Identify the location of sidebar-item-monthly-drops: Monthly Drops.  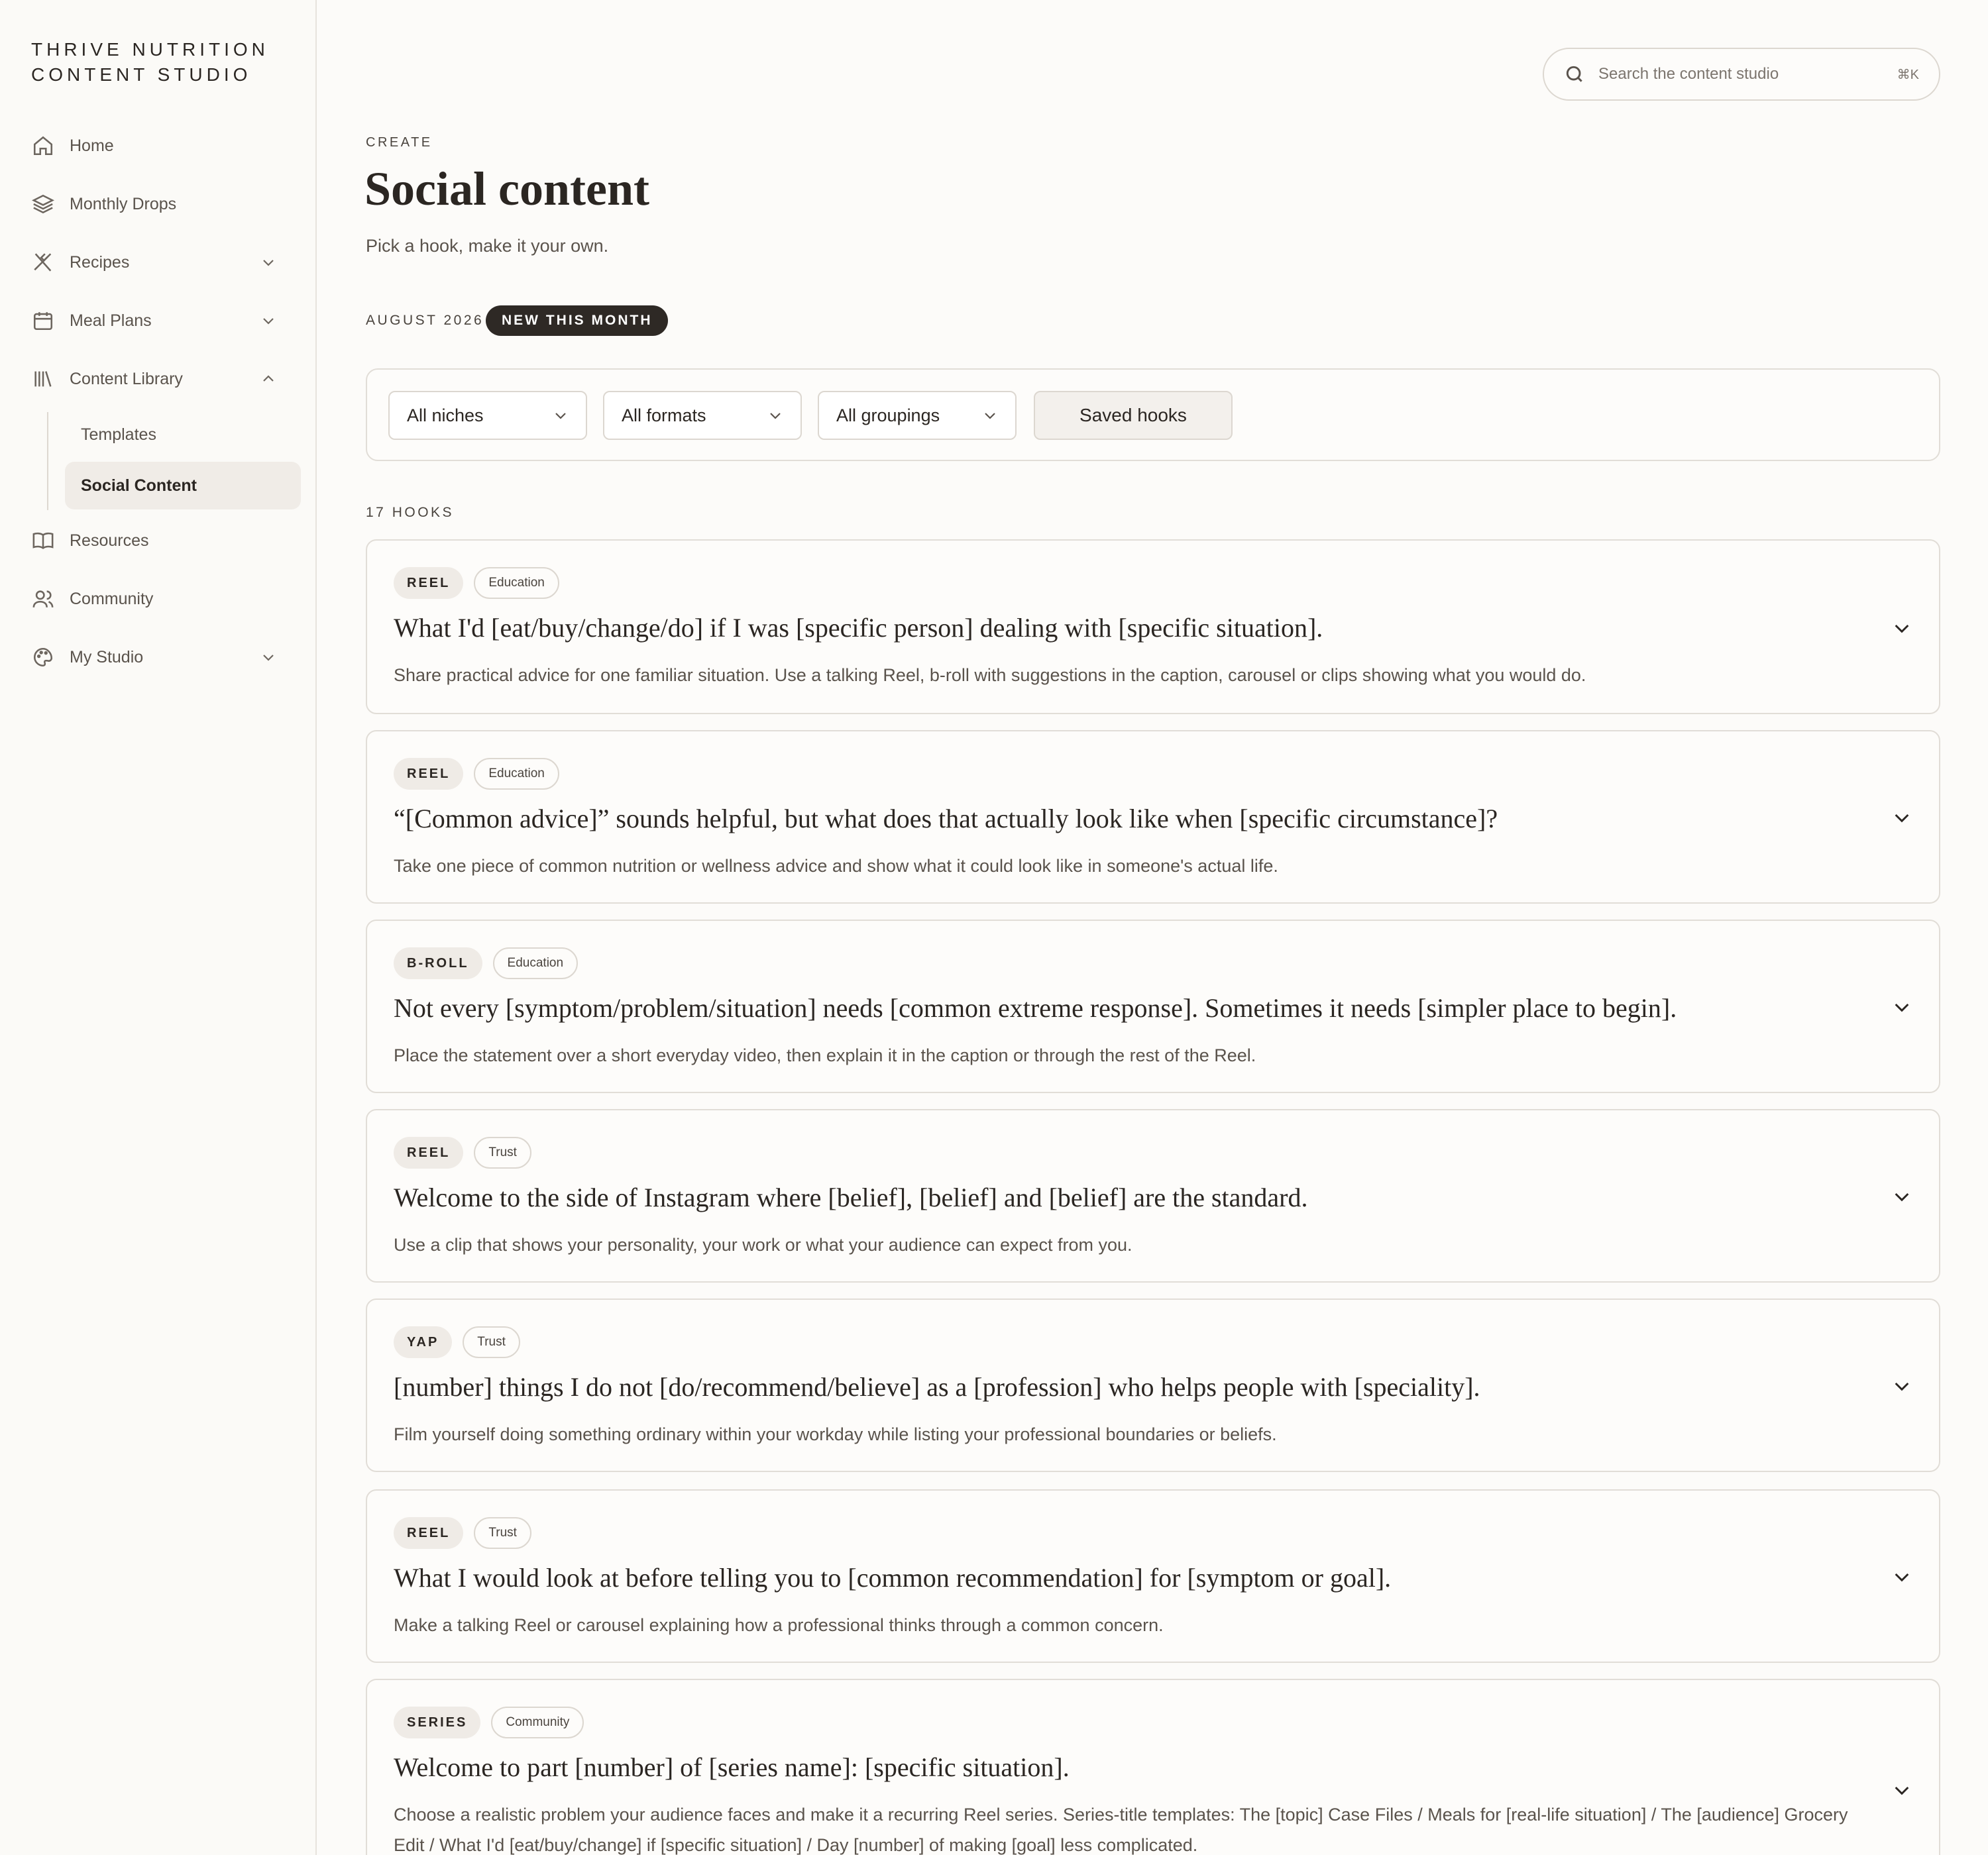
(160, 204).